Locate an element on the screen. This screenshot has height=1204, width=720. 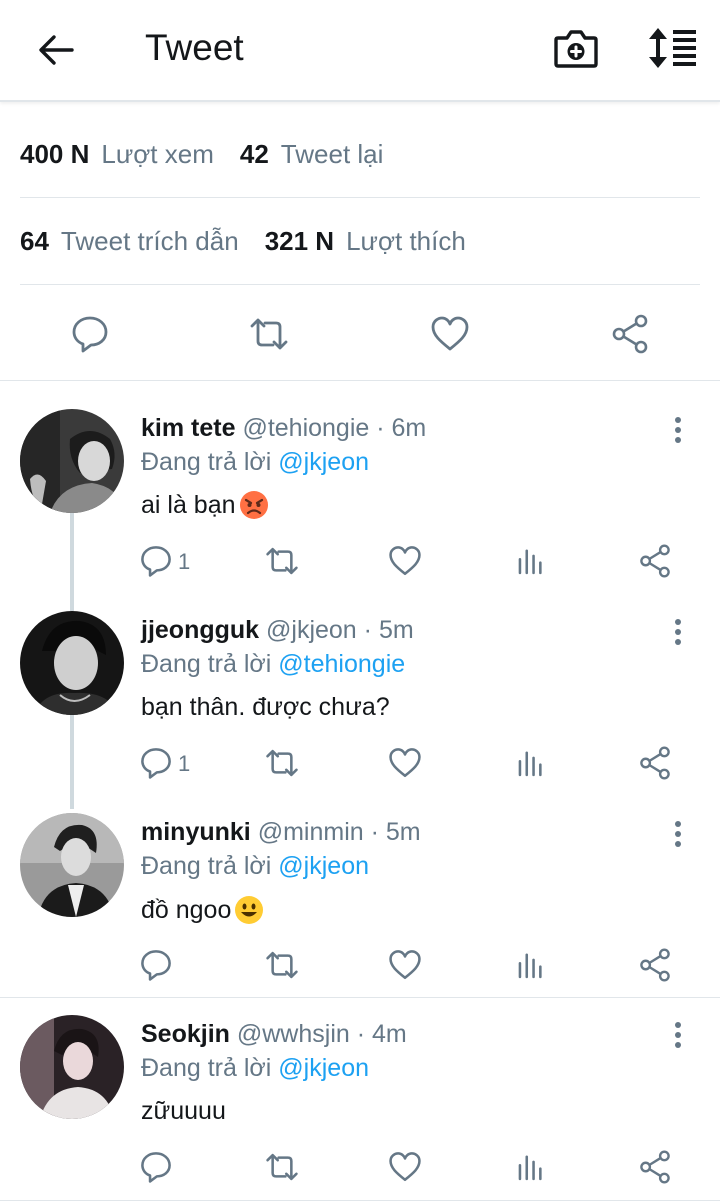
page-title: Tweet is located at coordinates (194, 47).